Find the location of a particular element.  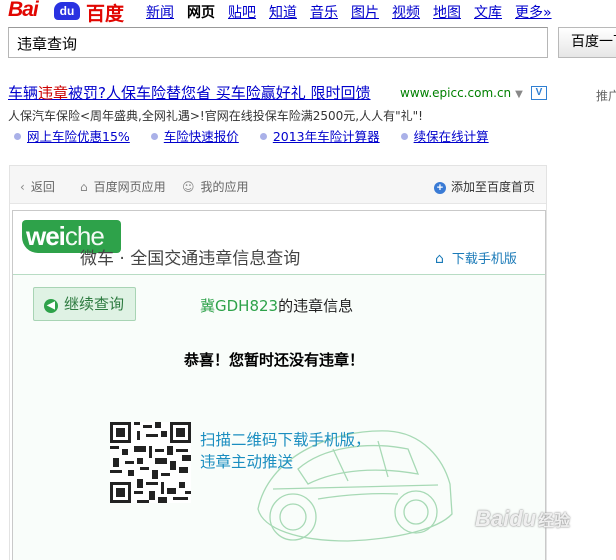

top-nav: 新闻 网页 贴吧 知道 音乐 图片 视频 地图 文库 更多» is located at coordinates (355, 12).